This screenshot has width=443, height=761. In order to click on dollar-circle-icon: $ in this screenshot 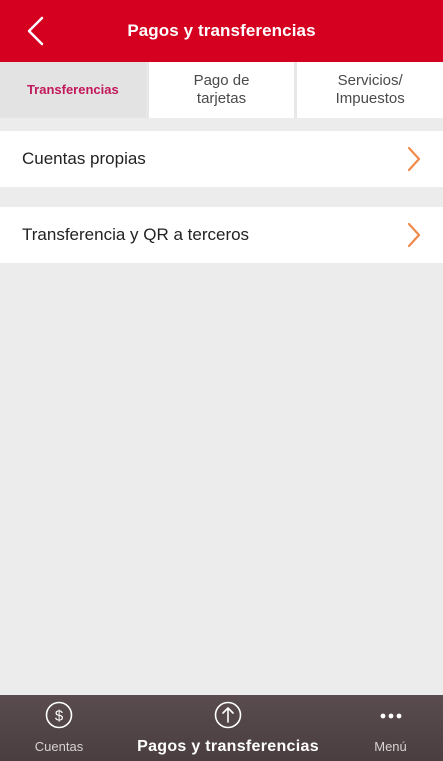, I will do `click(59, 715)`.